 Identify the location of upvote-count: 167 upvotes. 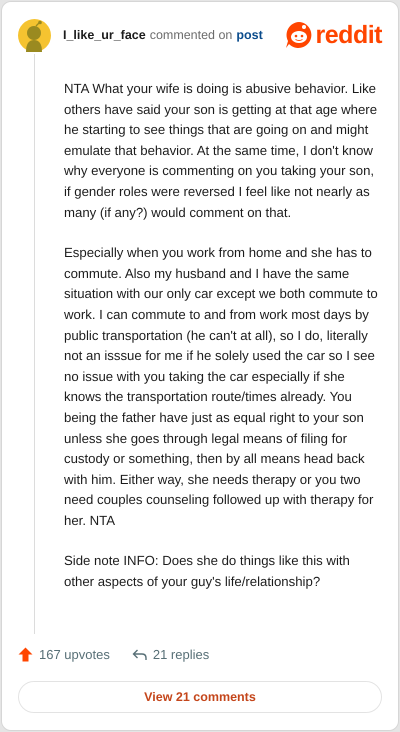
(74, 654).